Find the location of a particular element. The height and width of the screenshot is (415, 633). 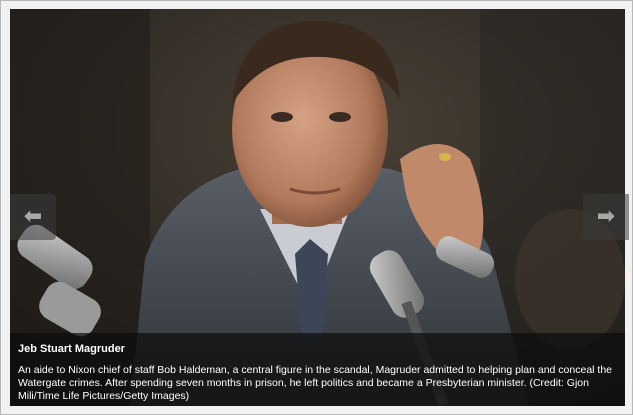

arrow-right-icon: ➡ is located at coordinates (606, 216).